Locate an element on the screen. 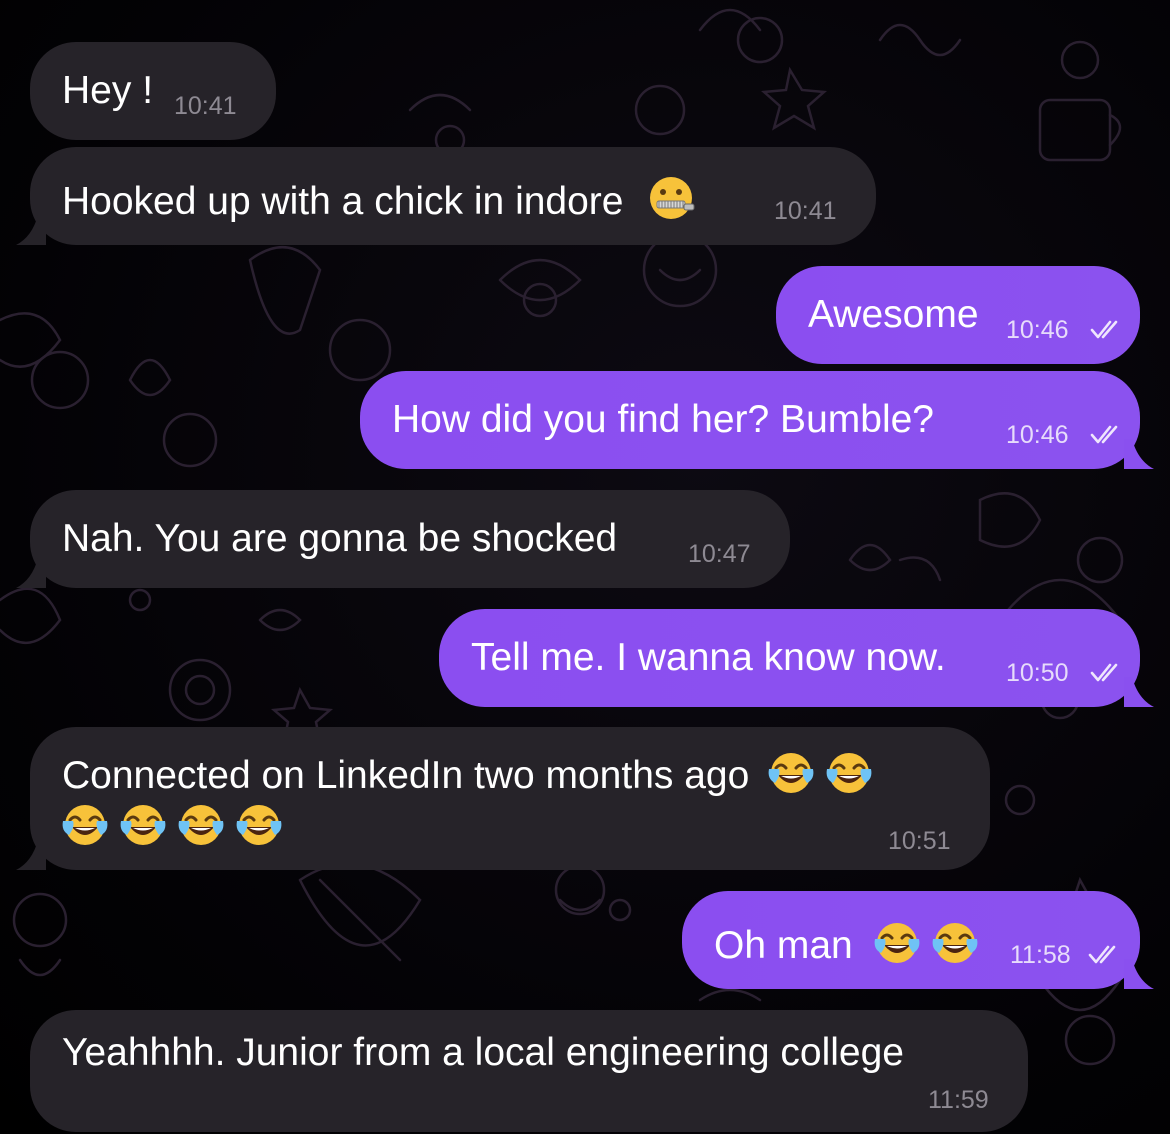  message-bubble-outgoing: Awesome 10:46 is located at coordinates (958, 315).